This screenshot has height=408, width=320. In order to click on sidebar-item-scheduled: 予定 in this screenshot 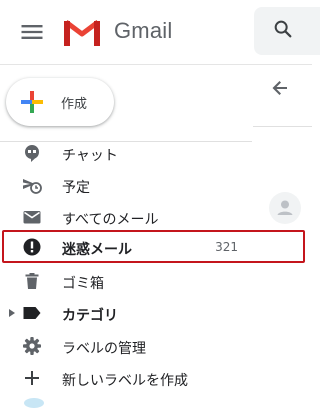, I will do `click(126, 185)`.